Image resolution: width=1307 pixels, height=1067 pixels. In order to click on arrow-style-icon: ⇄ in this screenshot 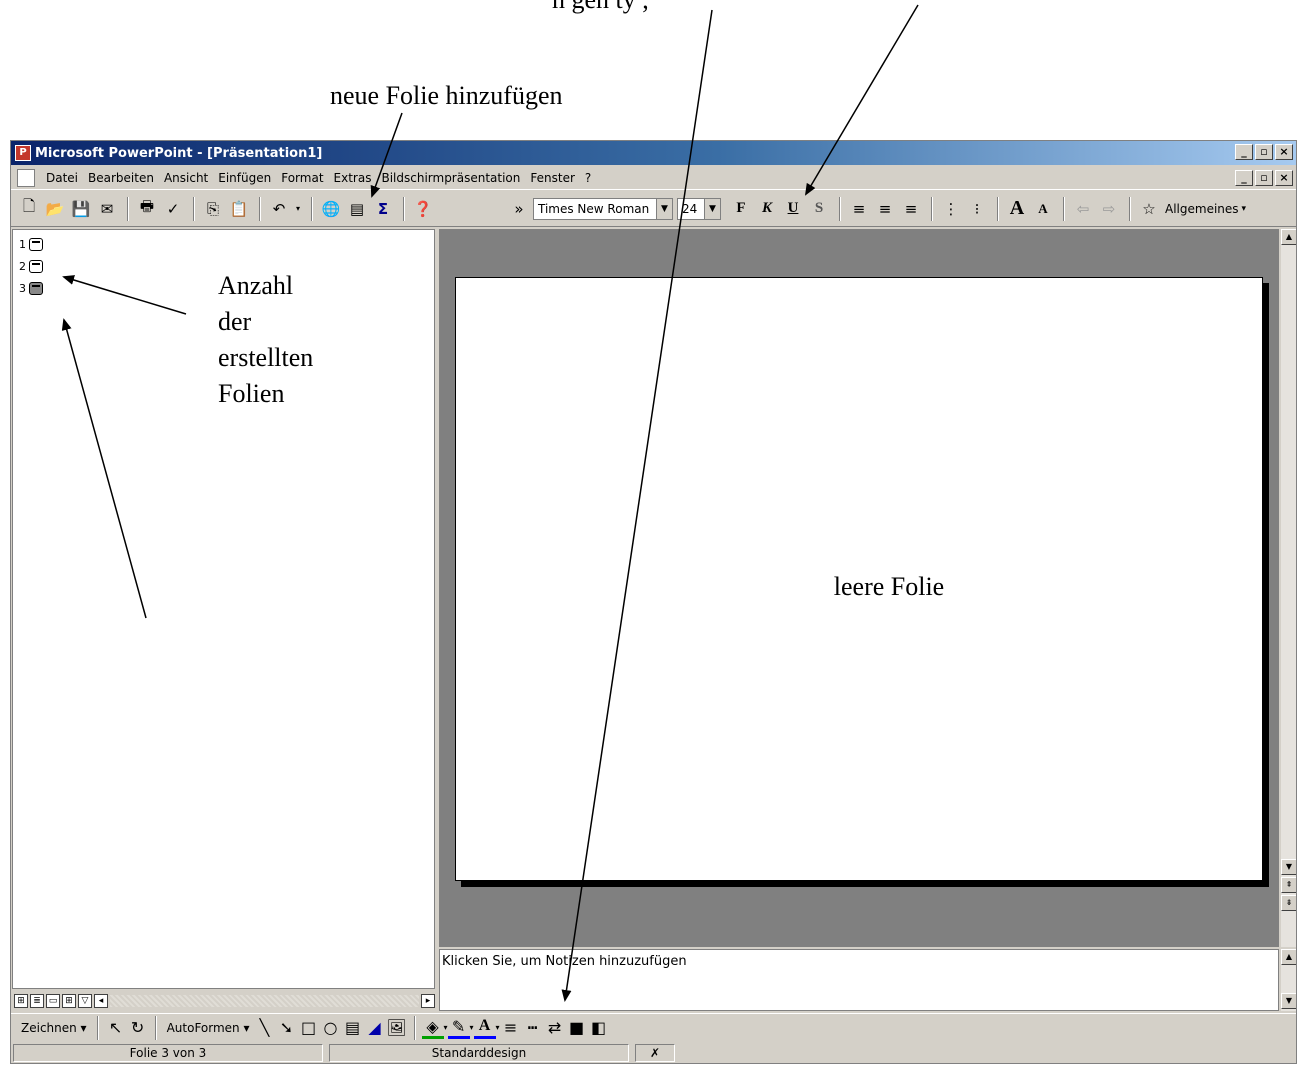, I will do `click(555, 1028)`.